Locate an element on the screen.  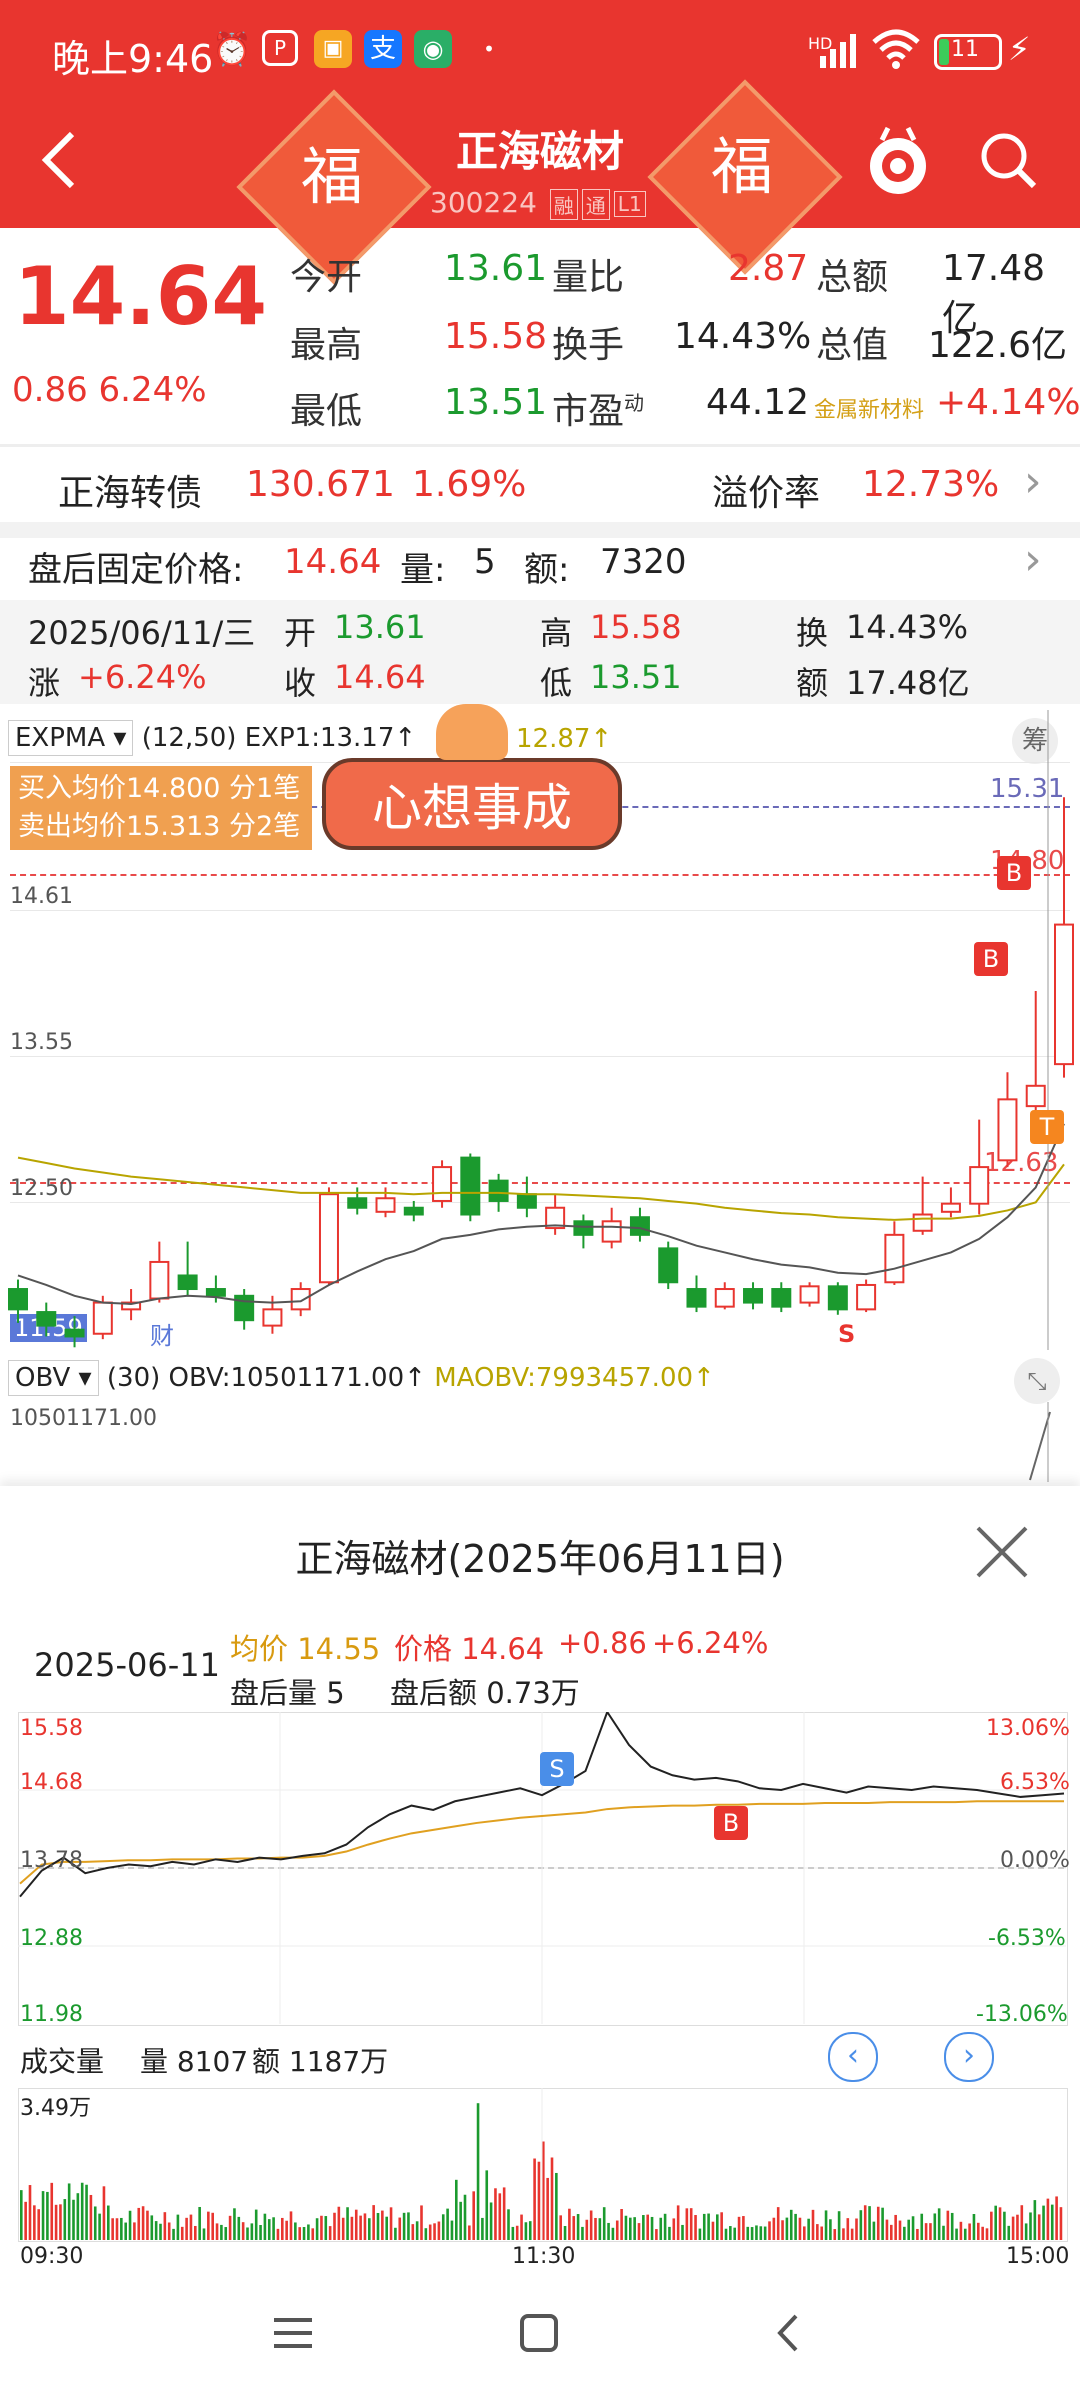
intraday-buy-marker: B is located at coordinates (731, 1823).